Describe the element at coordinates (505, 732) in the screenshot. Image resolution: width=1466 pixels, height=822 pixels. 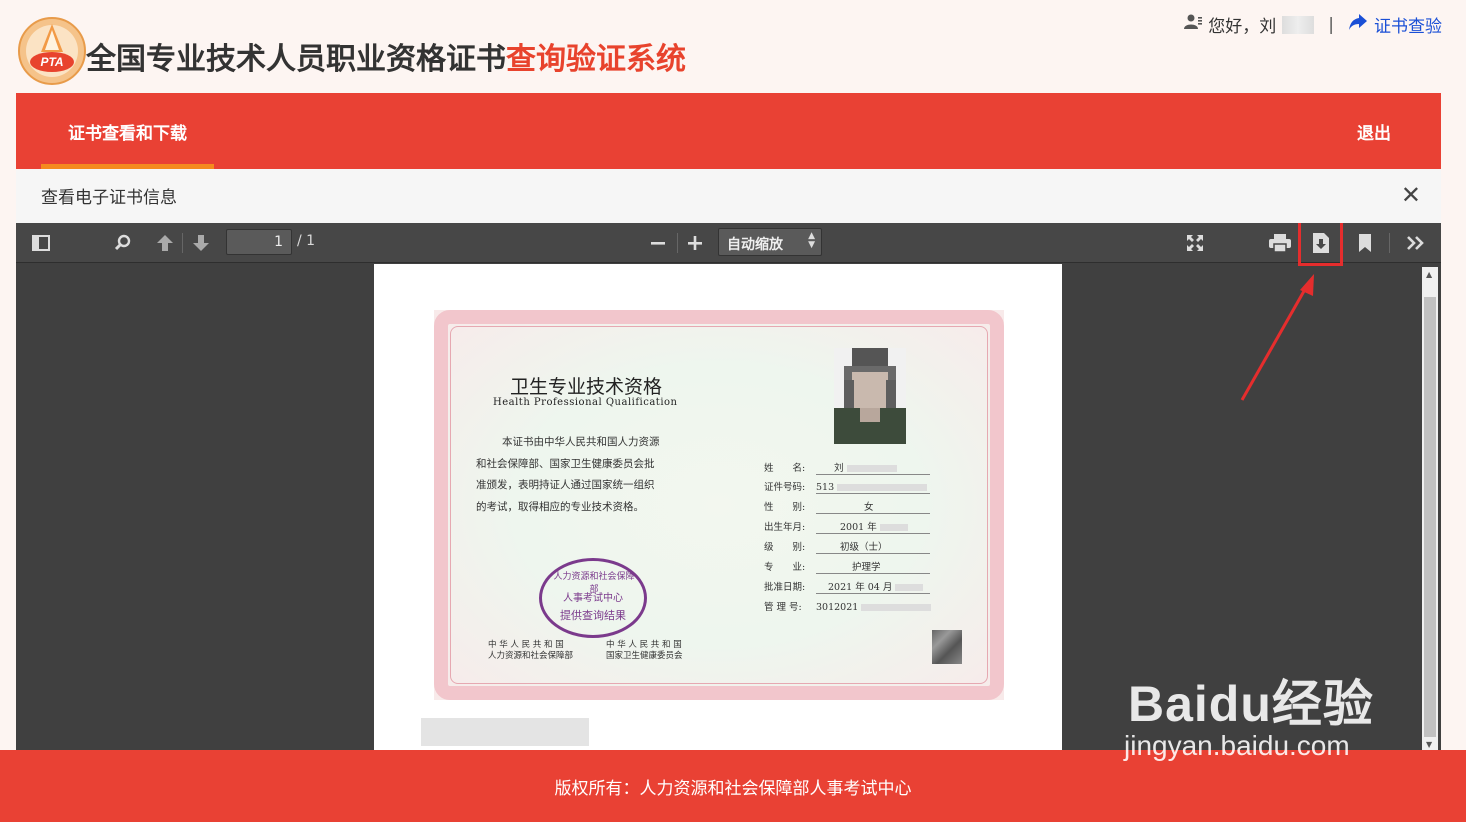
I see `redacted-footer-text` at that location.